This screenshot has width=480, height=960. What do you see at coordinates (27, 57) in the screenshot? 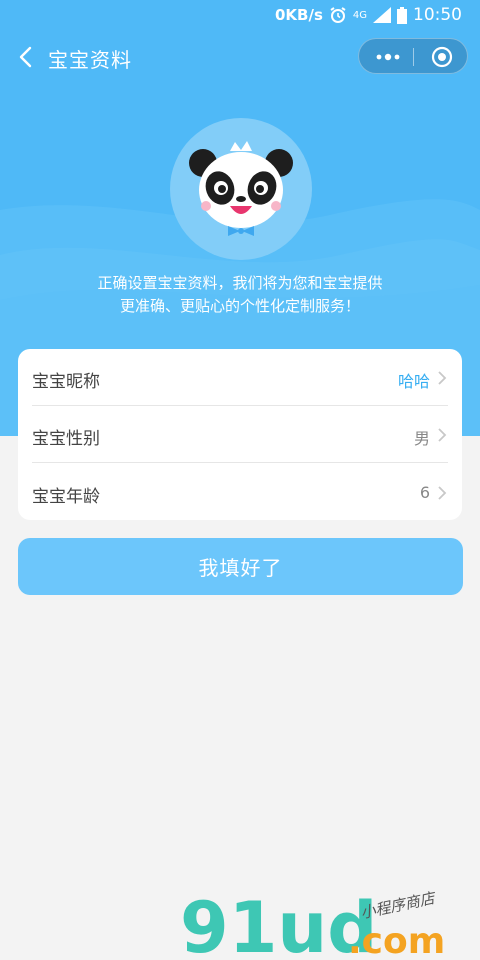
I see `back-arrow-icon` at bounding box center [27, 57].